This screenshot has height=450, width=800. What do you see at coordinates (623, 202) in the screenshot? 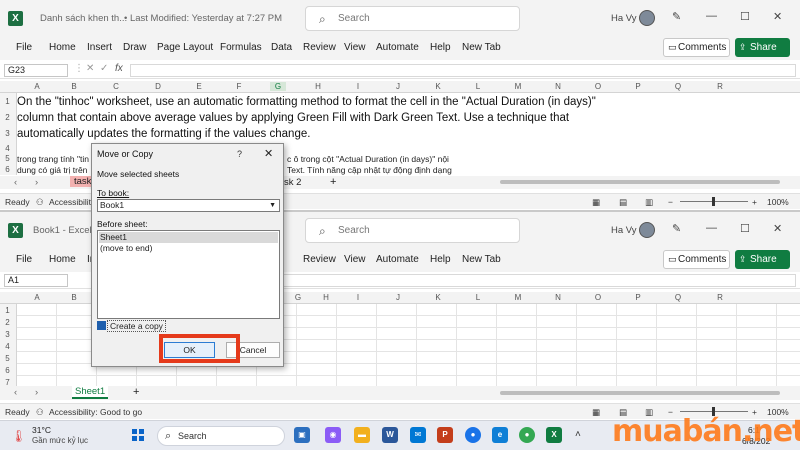
I see `page-layout-icon: ▤` at bounding box center [623, 202].